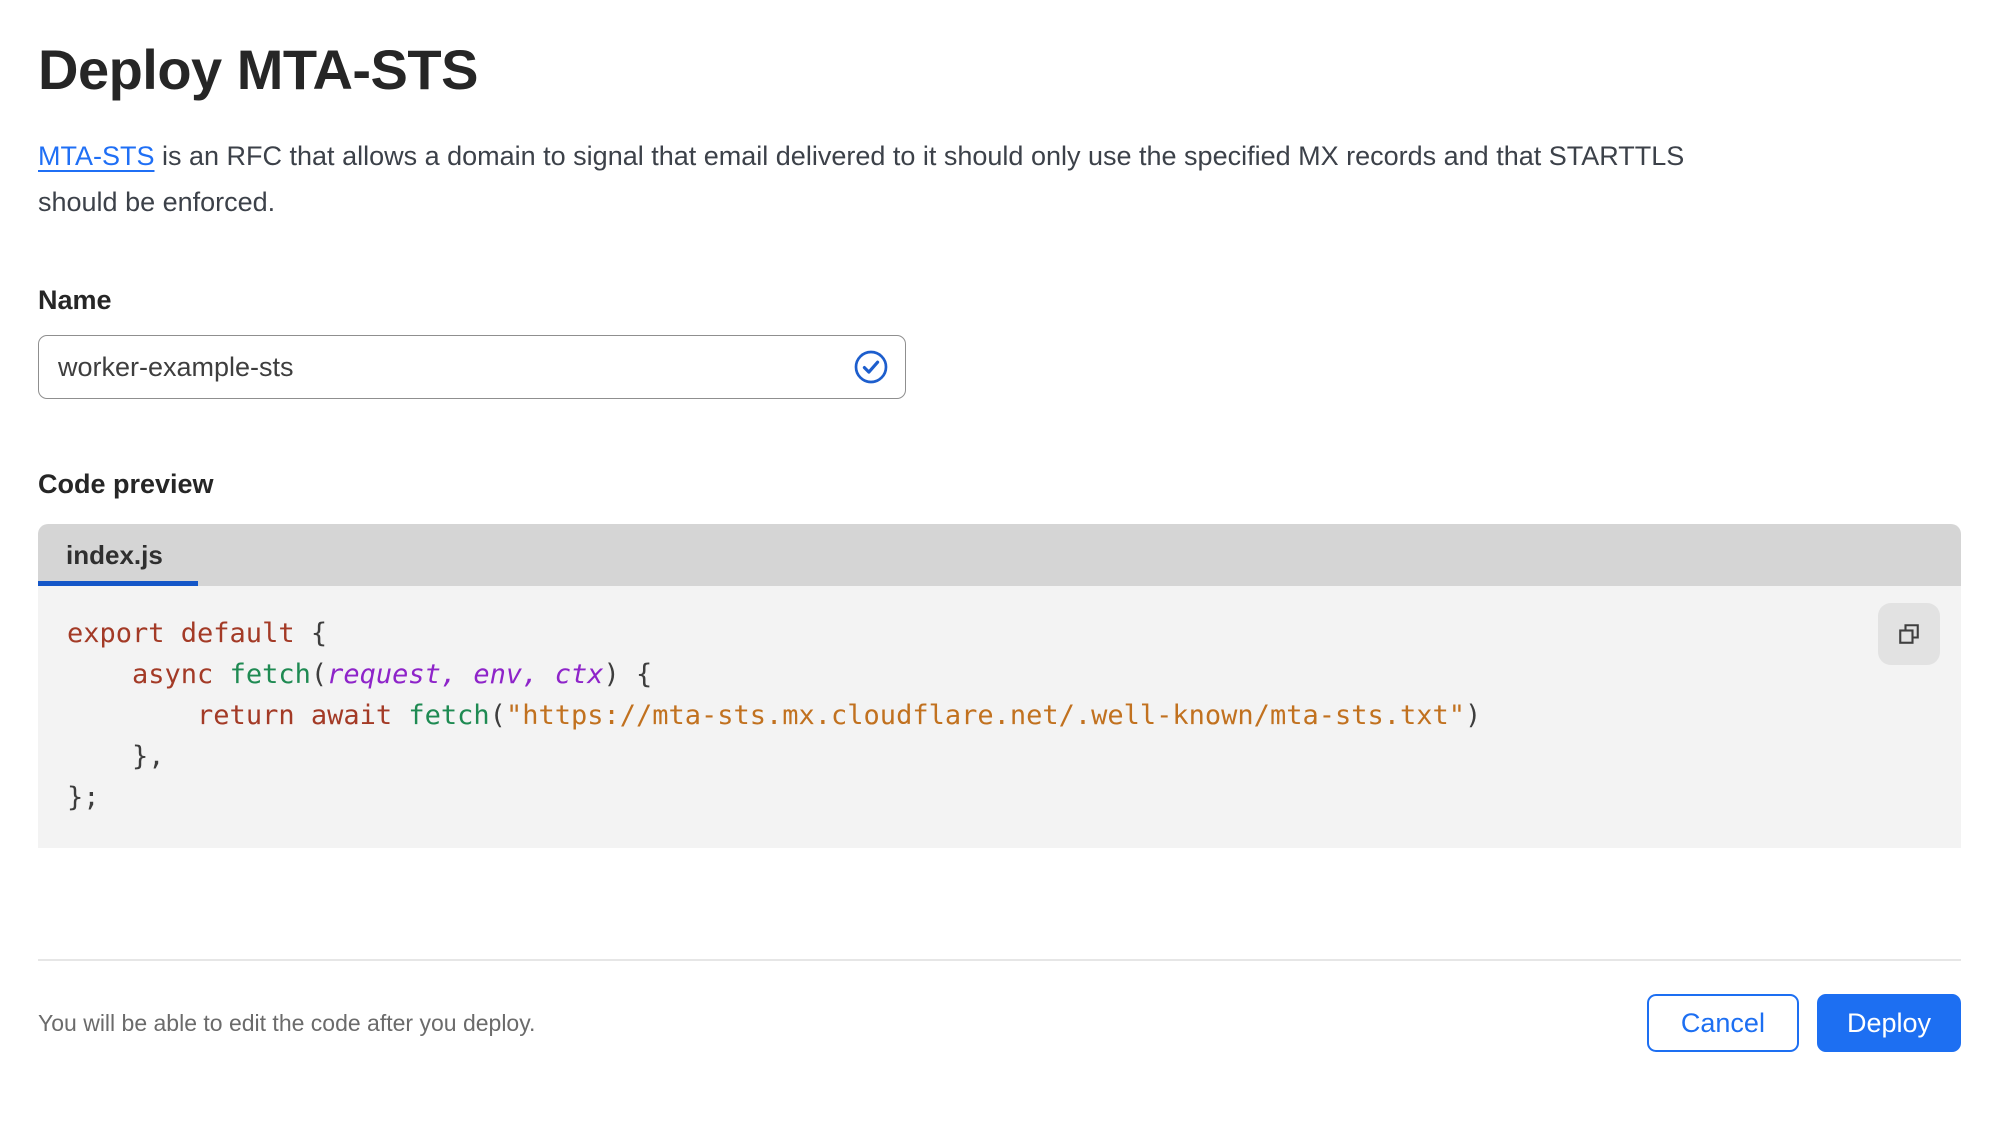 Image resolution: width=1999 pixels, height=1138 pixels. I want to click on name-label: Name, so click(75, 300).